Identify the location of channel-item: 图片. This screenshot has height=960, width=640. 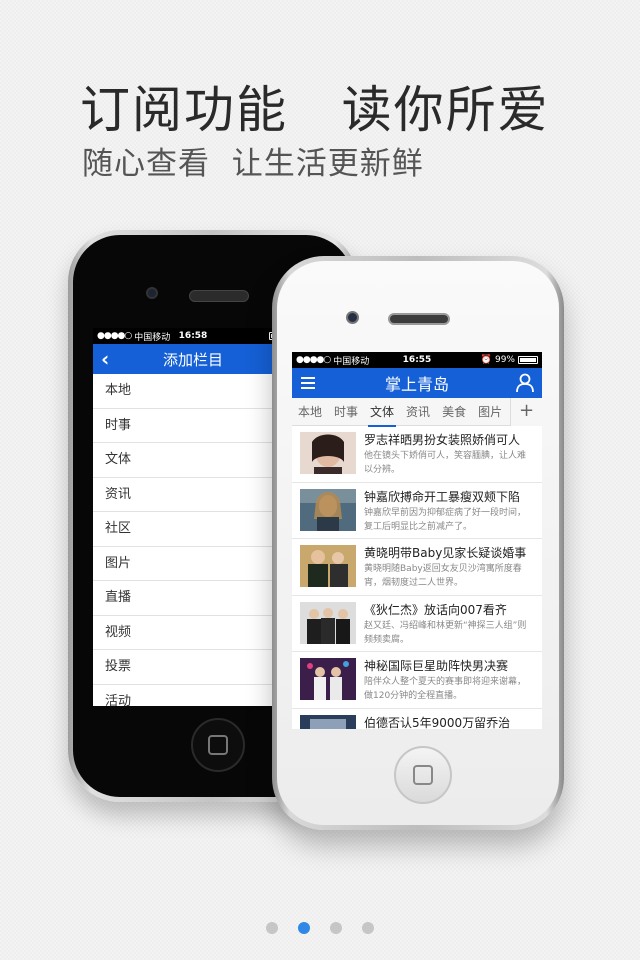
(193, 564).